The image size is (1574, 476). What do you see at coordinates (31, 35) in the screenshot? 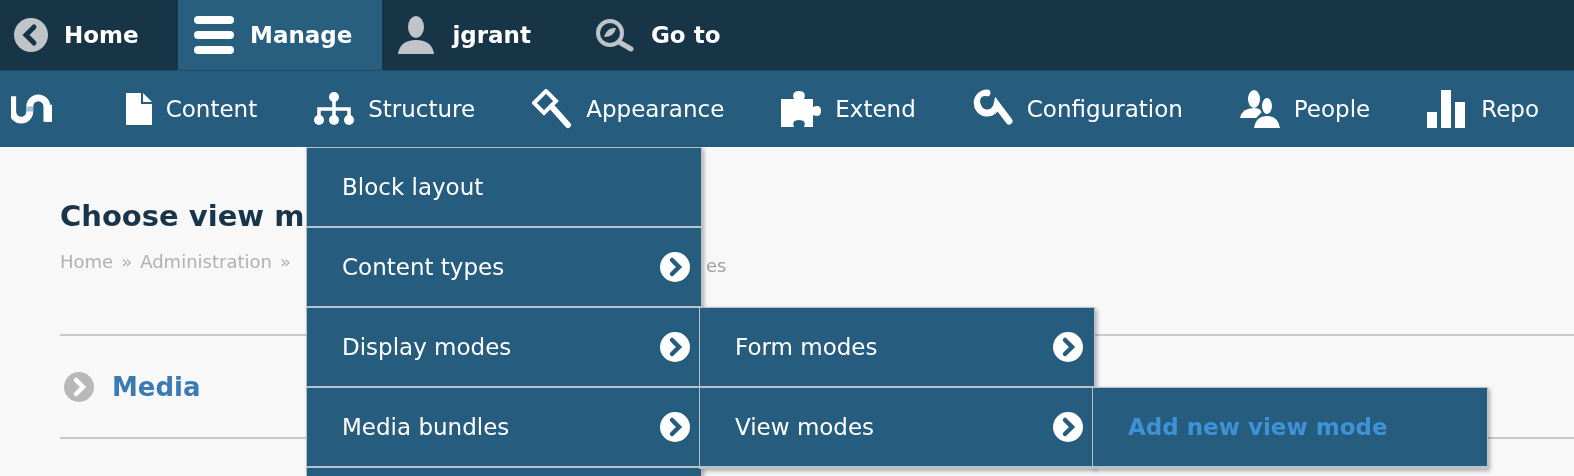
I see `back-icon` at bounding box center [31, 35].